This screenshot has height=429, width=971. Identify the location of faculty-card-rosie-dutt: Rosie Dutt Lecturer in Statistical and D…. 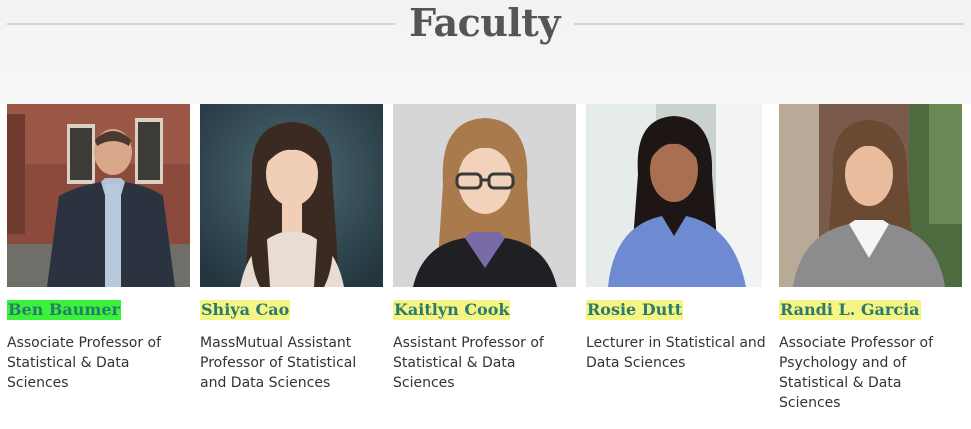
(677, 237).